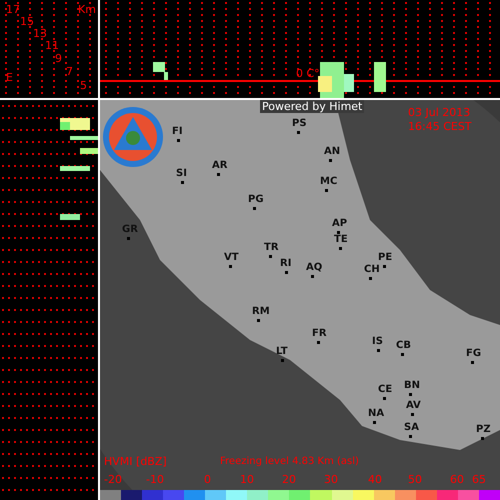  I want to click on height-label: 9, so click(58, 59).